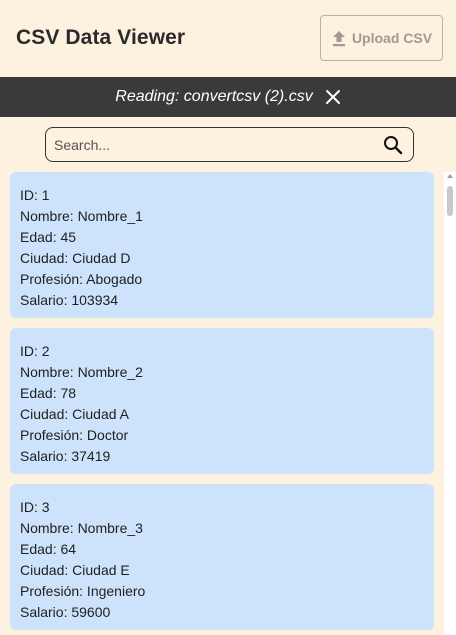  What do you see at coordinates (101, 37) in the screenshot?
I see `app-title: CSV Data Viewer` at bounding box center [101, 37].